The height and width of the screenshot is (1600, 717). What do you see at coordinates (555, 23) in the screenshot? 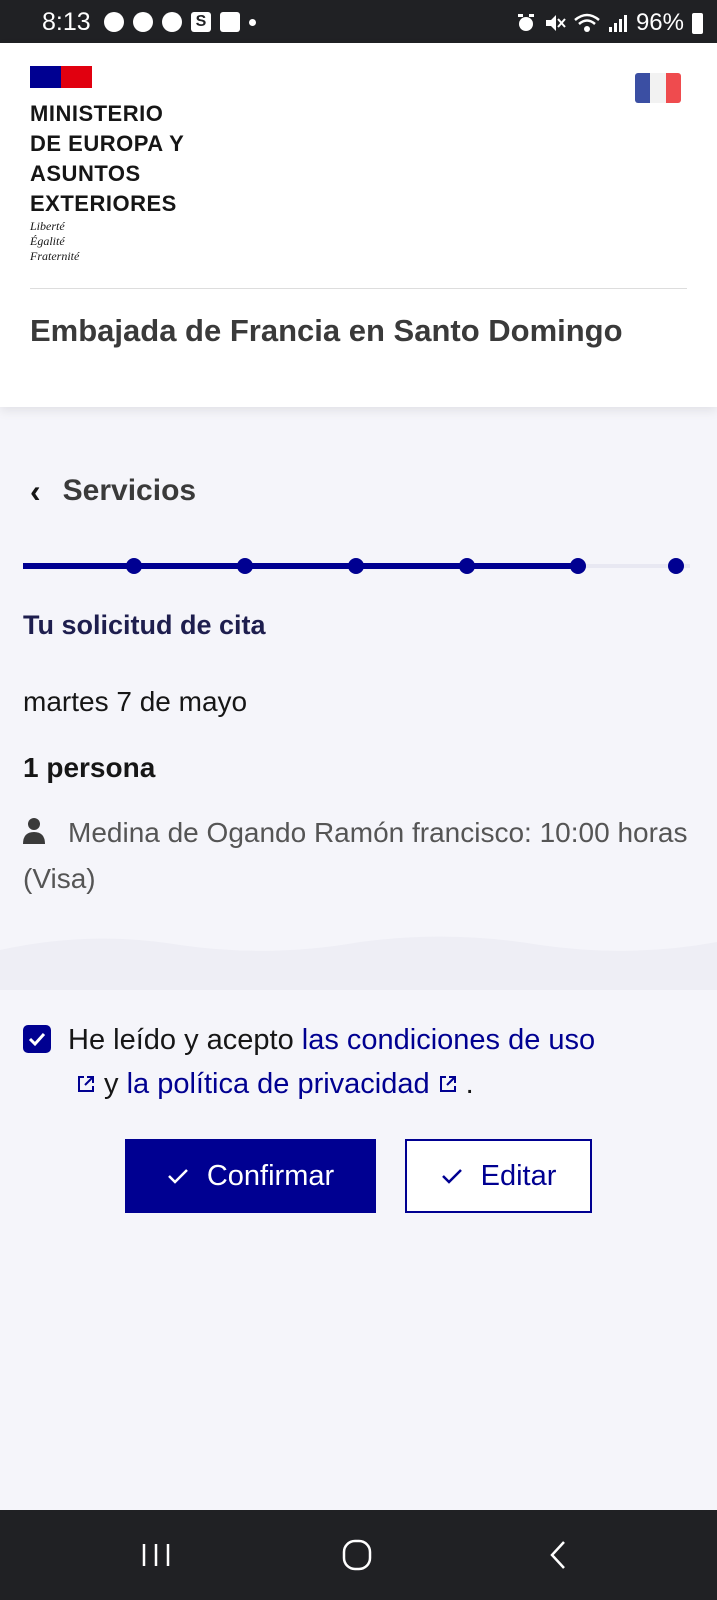
I see `mute-icon` at bounding box center [555, 23].